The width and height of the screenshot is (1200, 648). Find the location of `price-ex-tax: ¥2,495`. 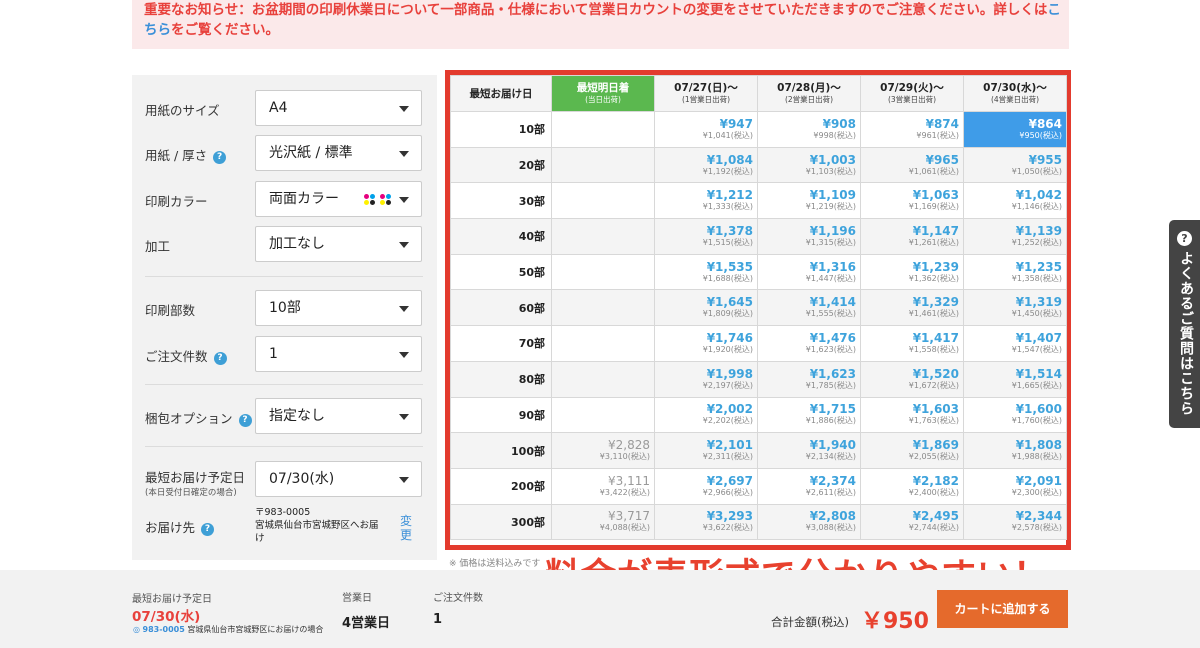

price-ex-tax: ¥2,495 is located at coordinates (935, 516).